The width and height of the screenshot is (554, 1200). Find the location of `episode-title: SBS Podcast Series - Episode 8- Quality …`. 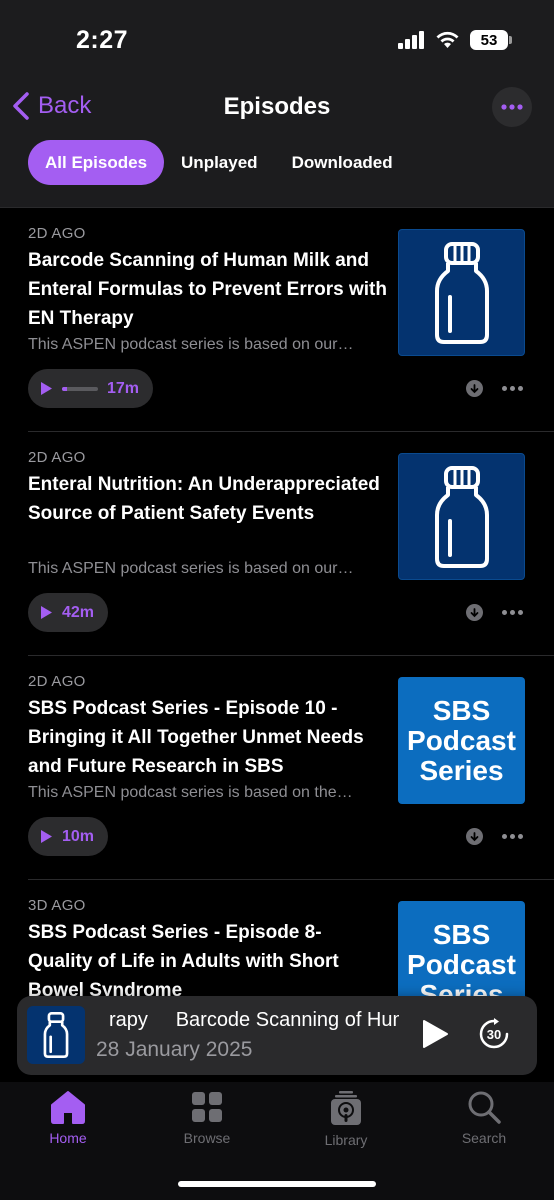

episode-title: SBS Podcast Series - Episode 8- Quality … is located at coordinates (208, 961).